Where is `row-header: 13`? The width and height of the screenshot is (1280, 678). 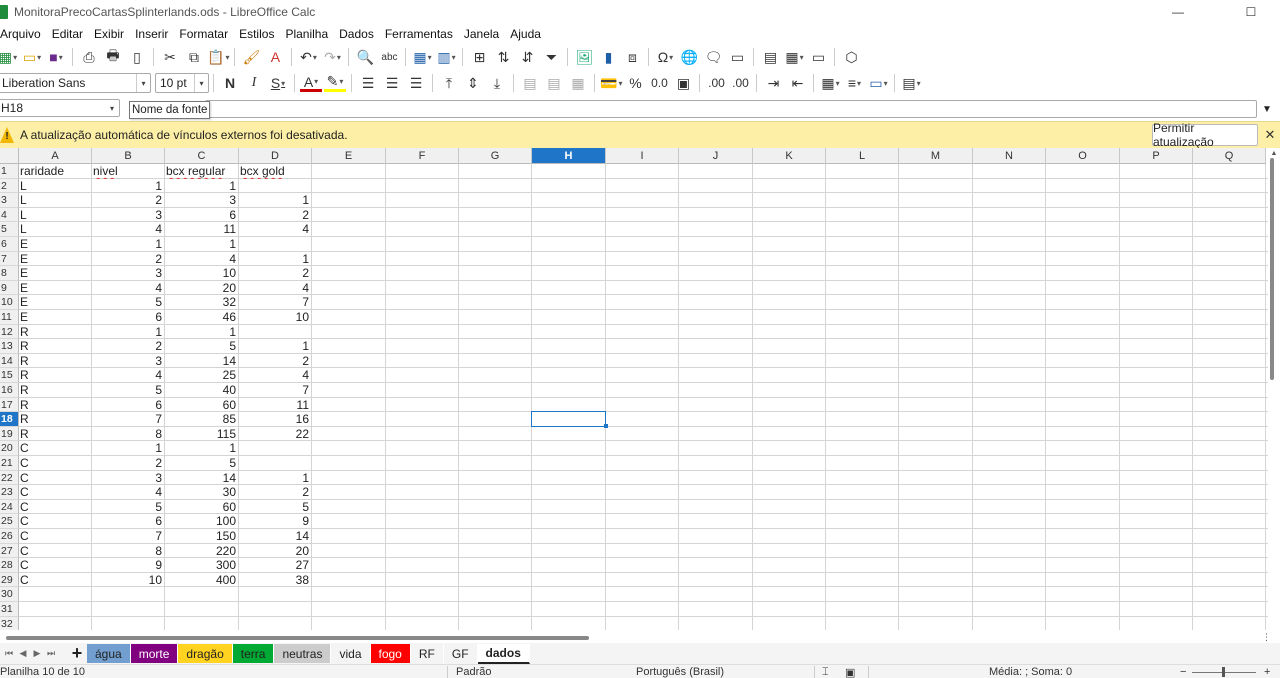 row-header: 13 is located at coordinates (9, 346).